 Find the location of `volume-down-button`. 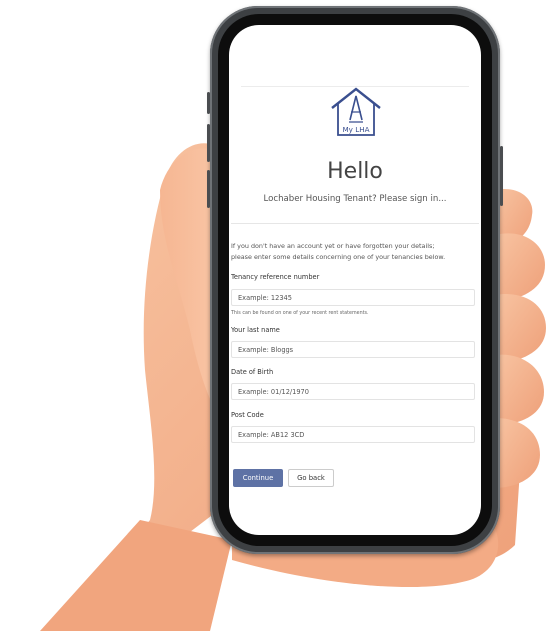

volume-down-button is located at coordinates (208, 189).